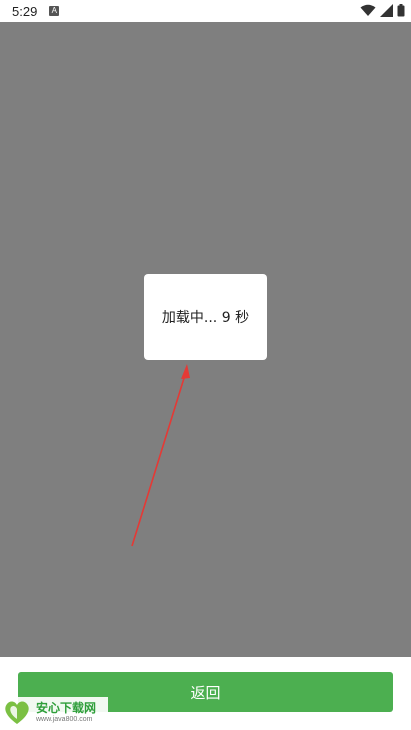 The width and height of the screenshot is (411, 730). I want to click on watermark-url: www.java800.com, so click(64, 719).